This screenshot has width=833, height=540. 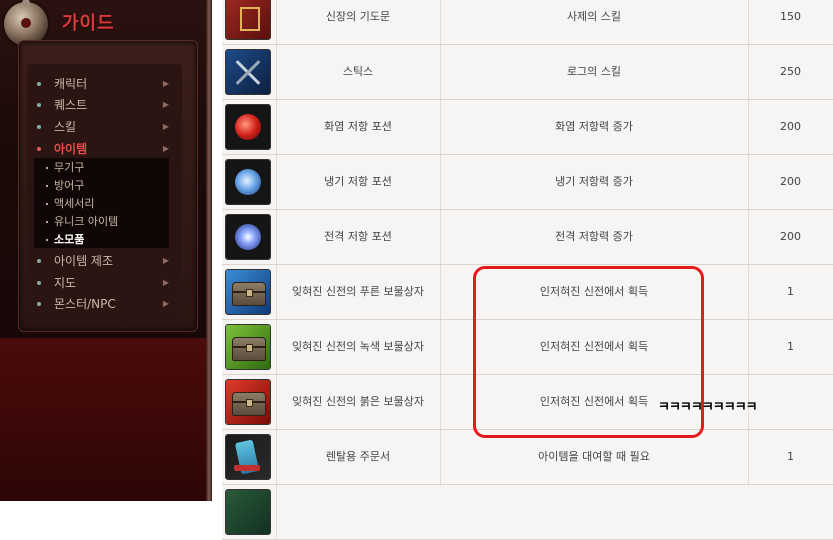 I want to click on item-price: 150, so click(x=790, y=16).